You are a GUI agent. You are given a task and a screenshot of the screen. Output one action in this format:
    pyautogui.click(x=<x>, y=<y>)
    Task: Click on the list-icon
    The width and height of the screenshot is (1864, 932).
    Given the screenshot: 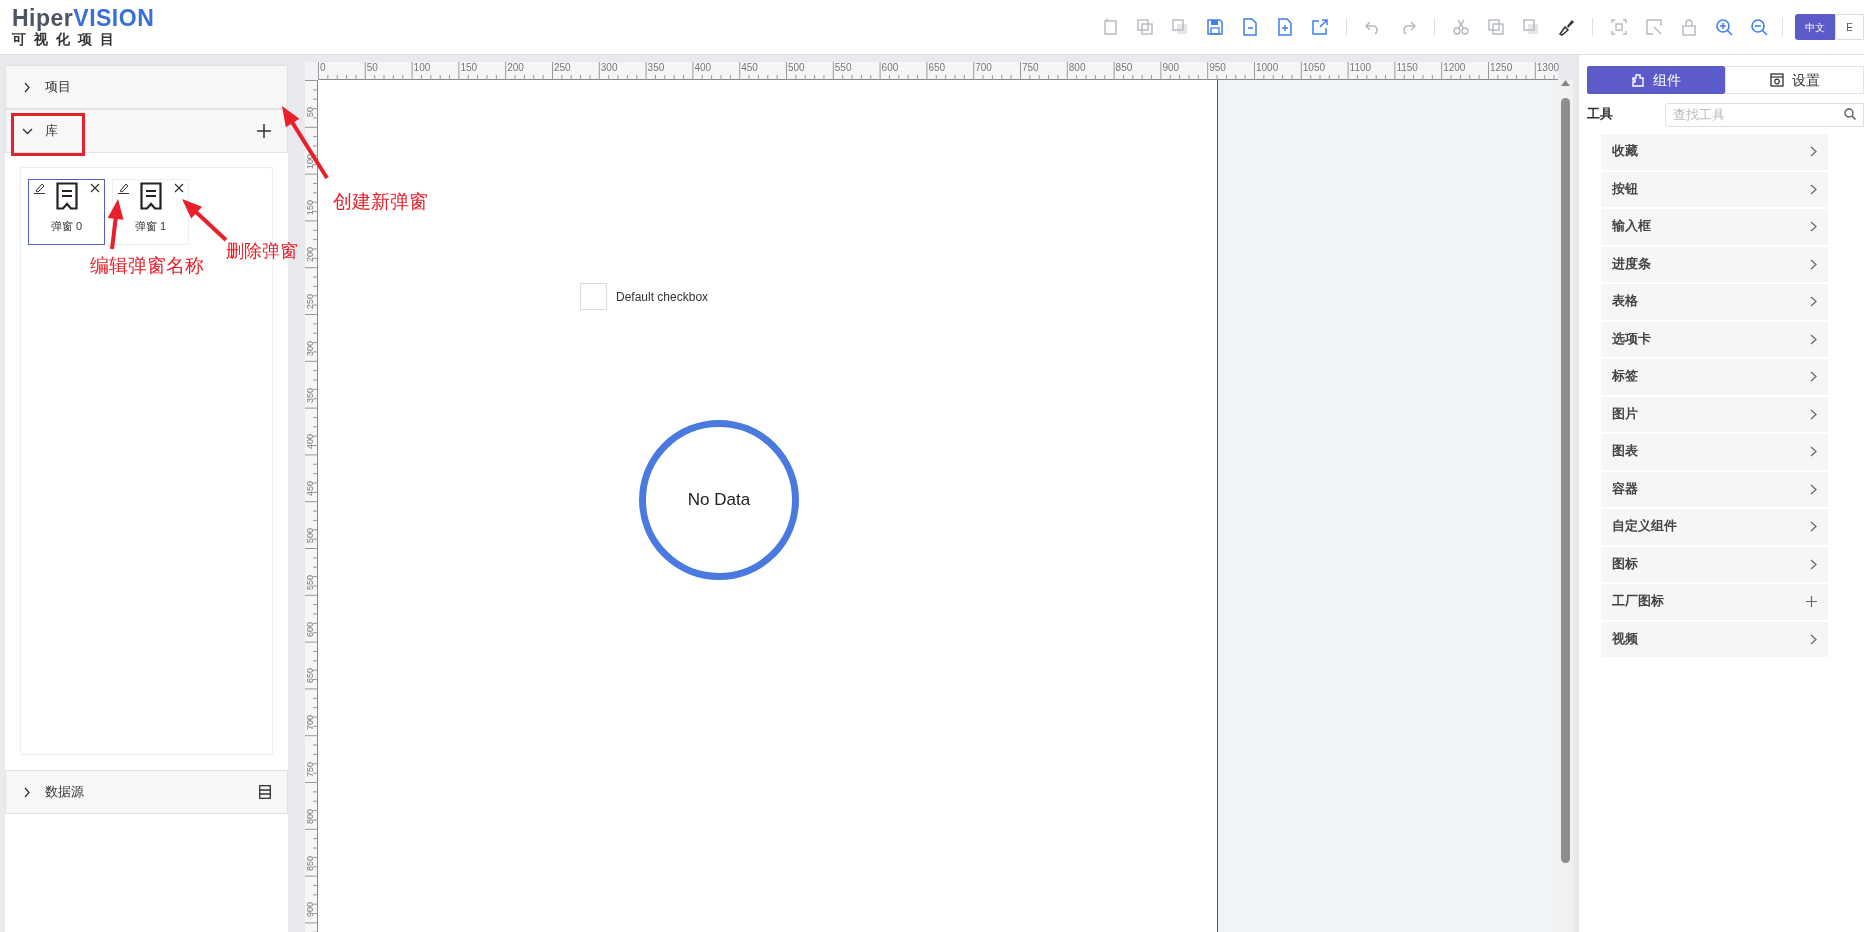 What is the action you would take?
    pyautogui.click(x=265, y=792)
    